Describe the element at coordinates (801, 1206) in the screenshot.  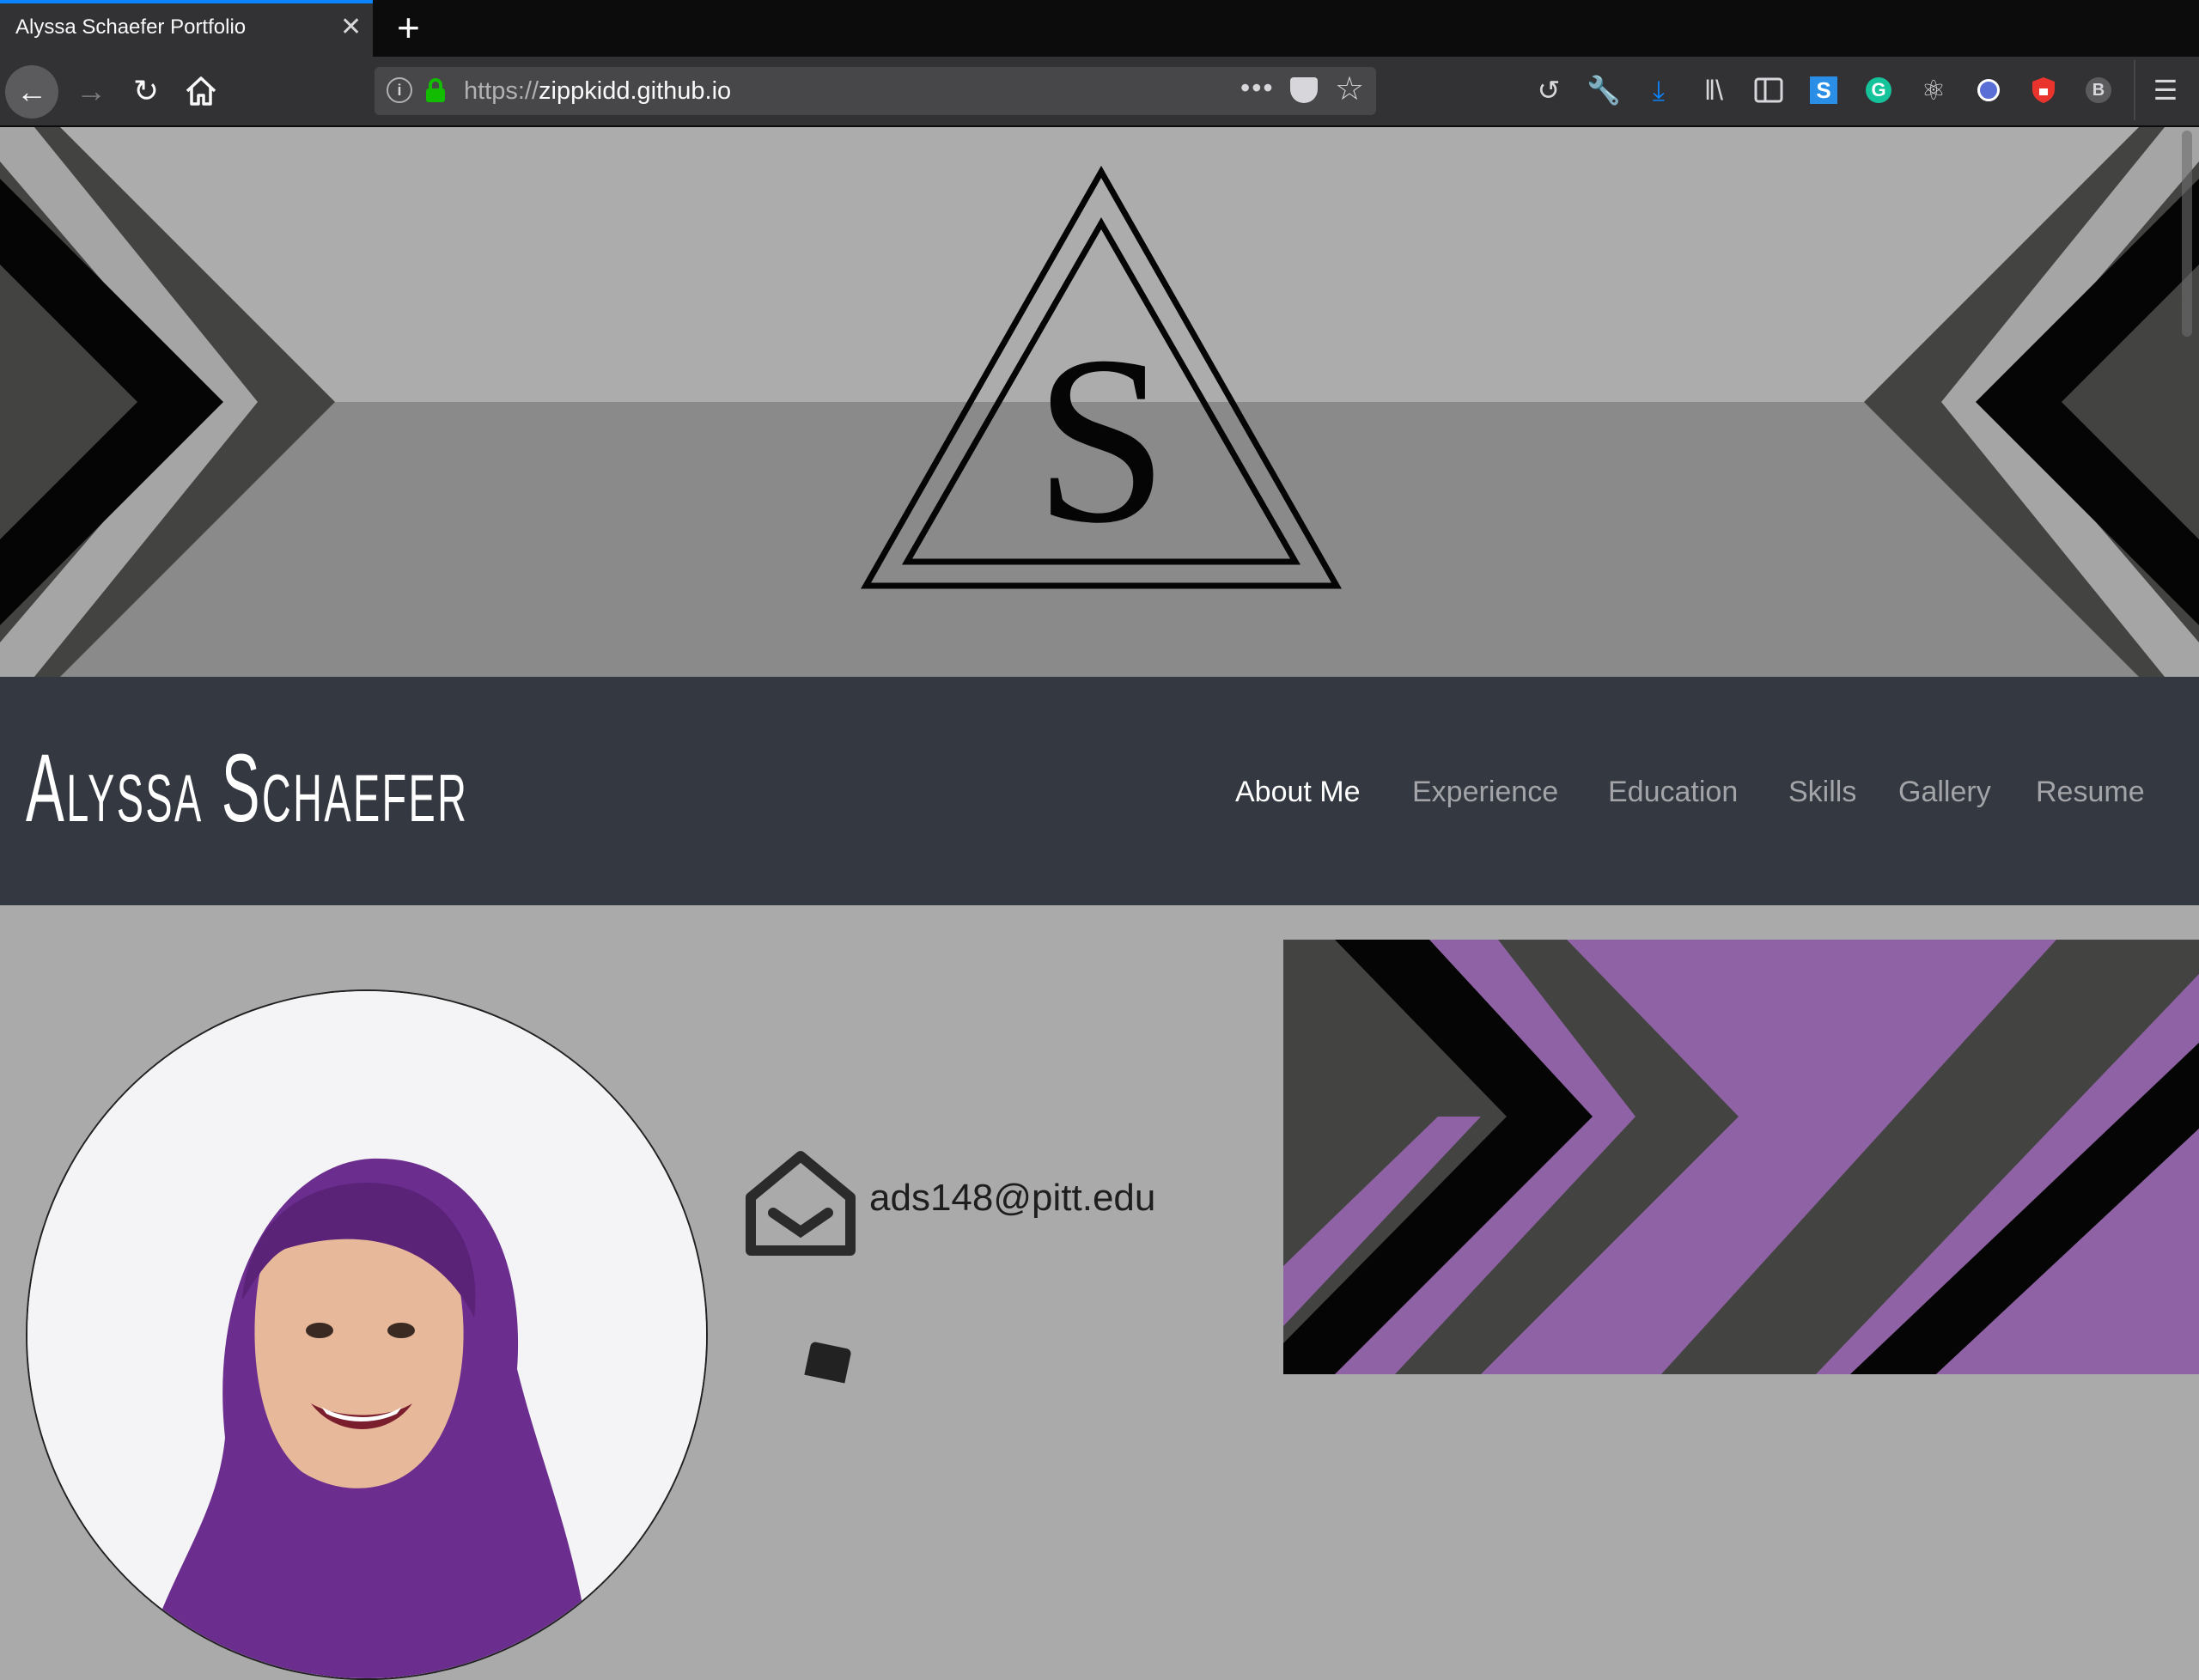
I see `email-icon` at that location.